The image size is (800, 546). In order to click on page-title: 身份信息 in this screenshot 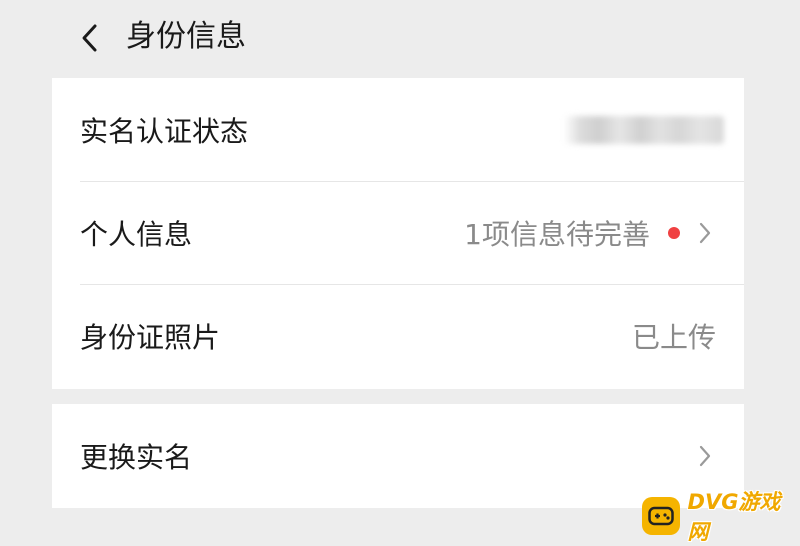, I will do `click(186, 36)`.